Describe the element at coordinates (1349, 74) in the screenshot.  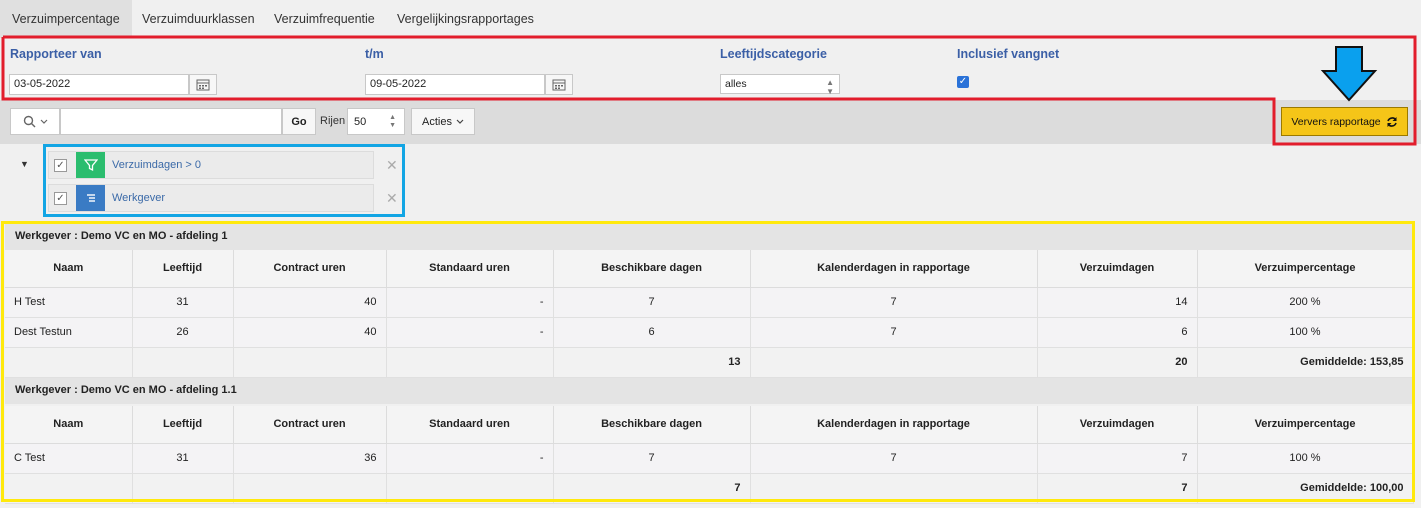
I see `arrow-down-icon` at that location.